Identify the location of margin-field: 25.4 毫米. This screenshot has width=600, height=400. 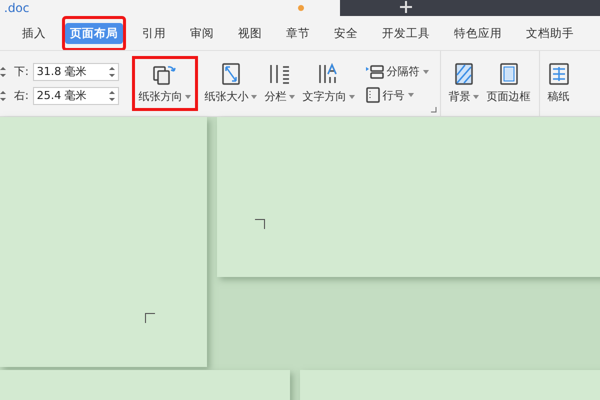
(75, 95).